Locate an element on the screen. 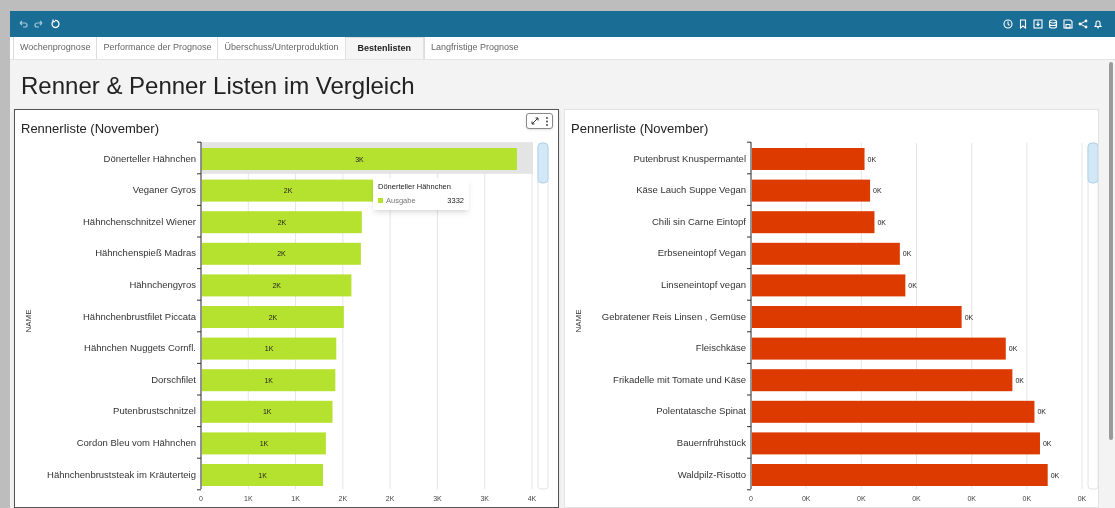  category-label: Frikadelle mit Tomate und Käse is located at coordinates (679, 379).